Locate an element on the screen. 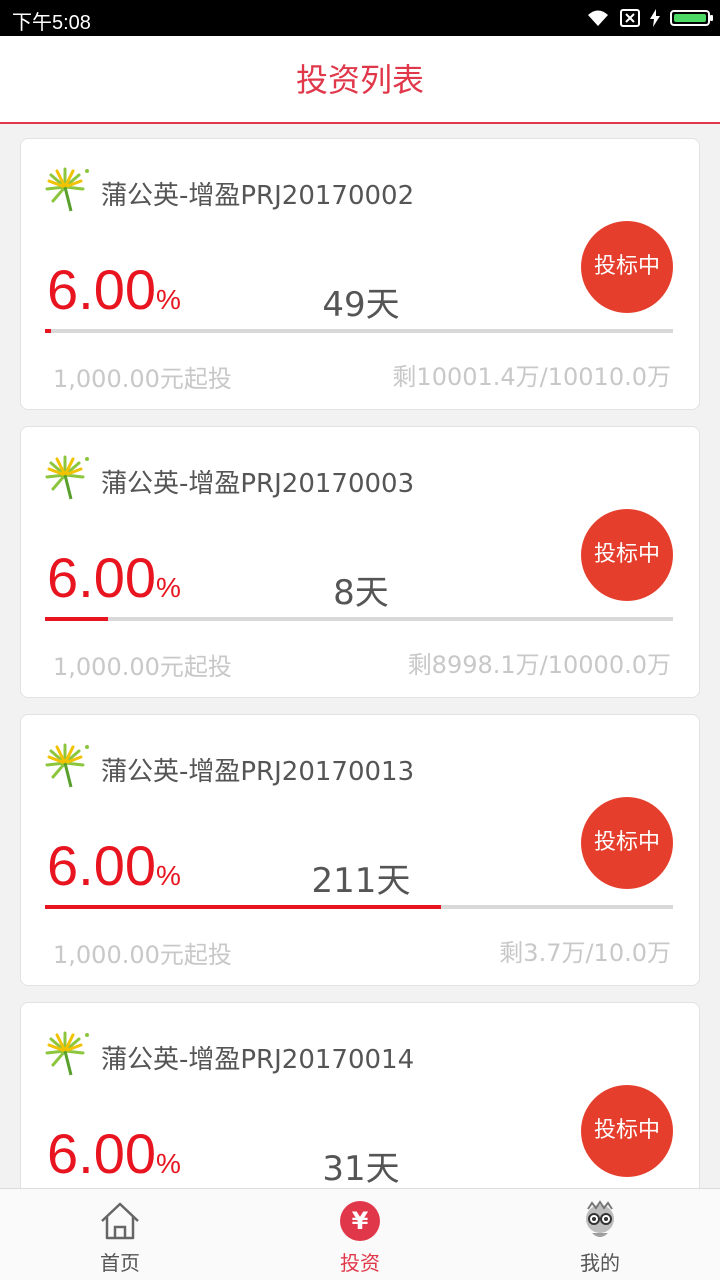  tab-home-label: 首页 is located at coordinates (120, 1263).